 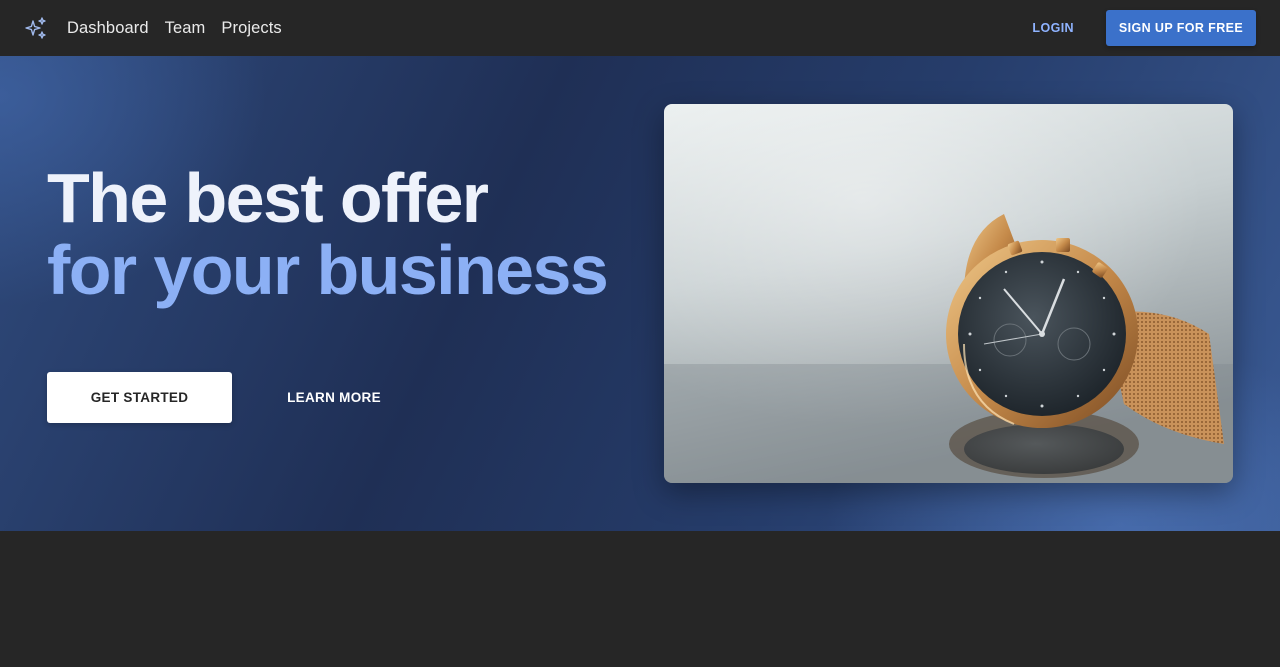 I want to click on hero-title: The best offer for your business, so click(x=328, y=234).